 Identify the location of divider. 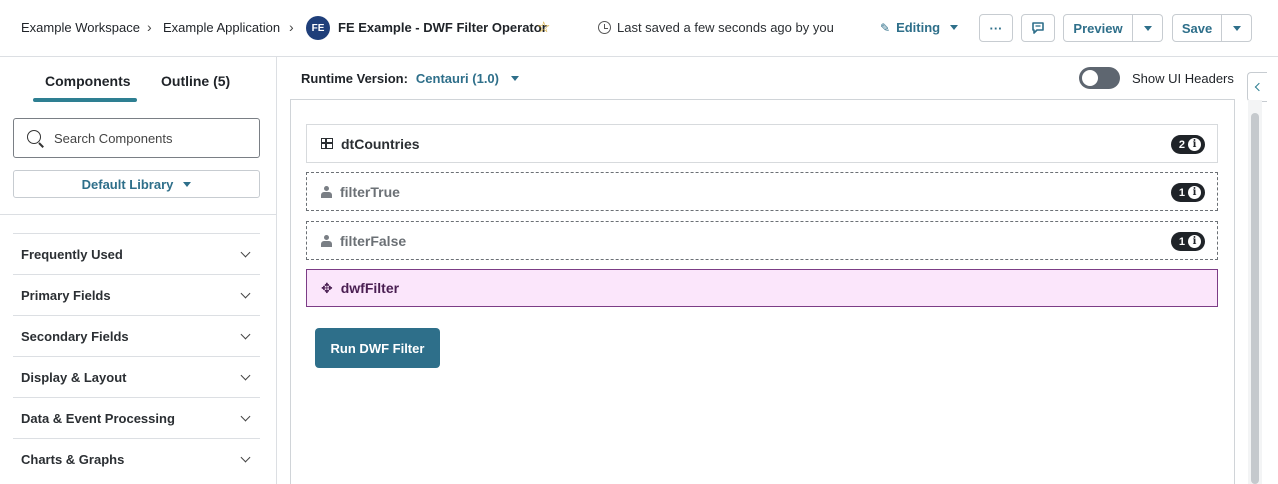
(138, 214).